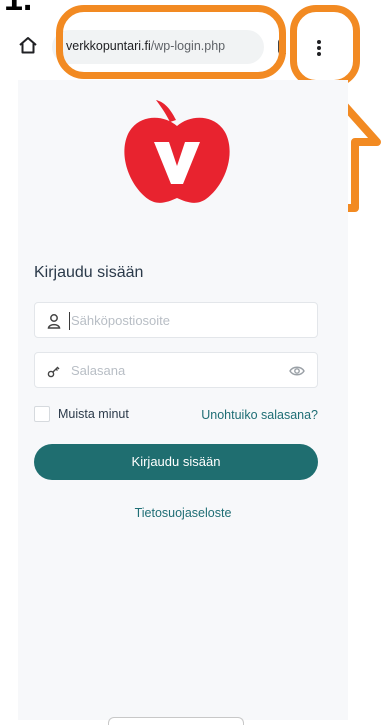 The height and width of the screenshot is (728, 387). What do you see at coordinates (54, 321) in the screenshot?
I see `user-icon` at bounding box center [54, 321].